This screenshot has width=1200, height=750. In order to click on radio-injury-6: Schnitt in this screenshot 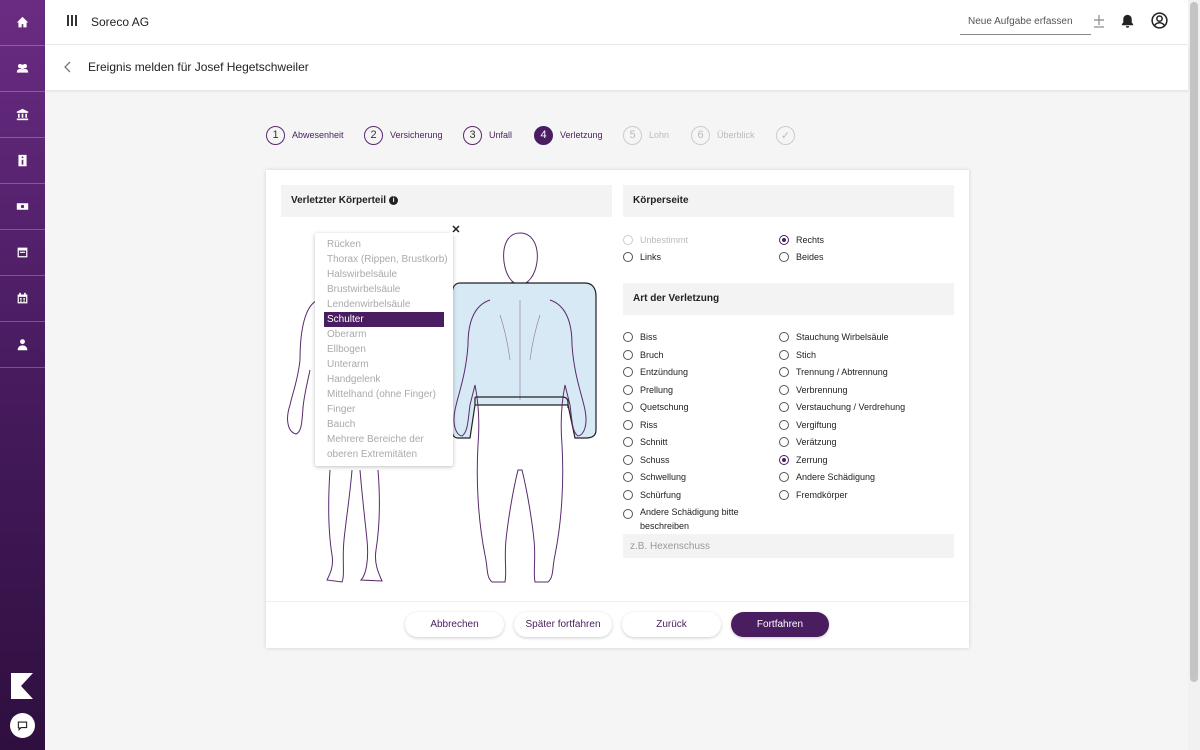, I will do `click(645, 442)`.